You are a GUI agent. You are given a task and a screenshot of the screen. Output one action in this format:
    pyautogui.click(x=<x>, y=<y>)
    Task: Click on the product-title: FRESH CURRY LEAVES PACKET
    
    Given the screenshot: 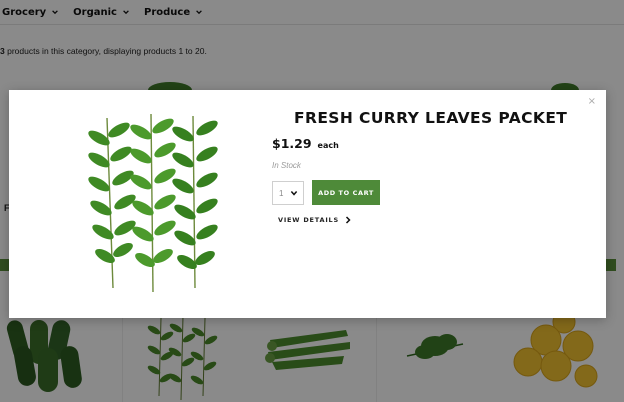 What is the action you would take?
    pyautogui.click(x=431, y=118)
    